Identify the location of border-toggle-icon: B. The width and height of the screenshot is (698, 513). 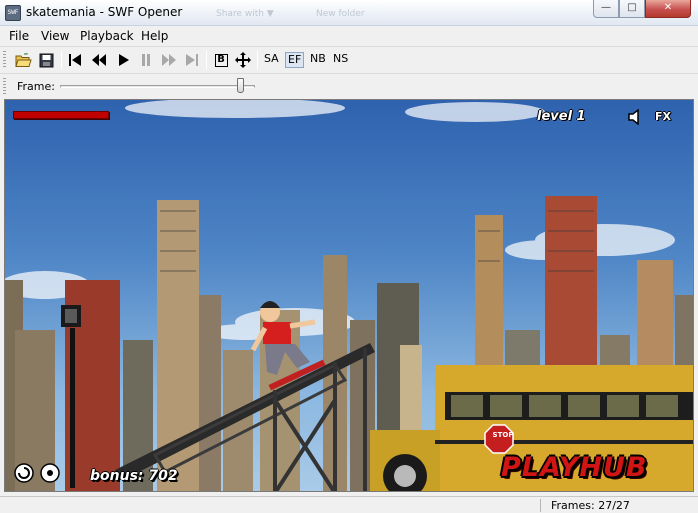
(221, 60).